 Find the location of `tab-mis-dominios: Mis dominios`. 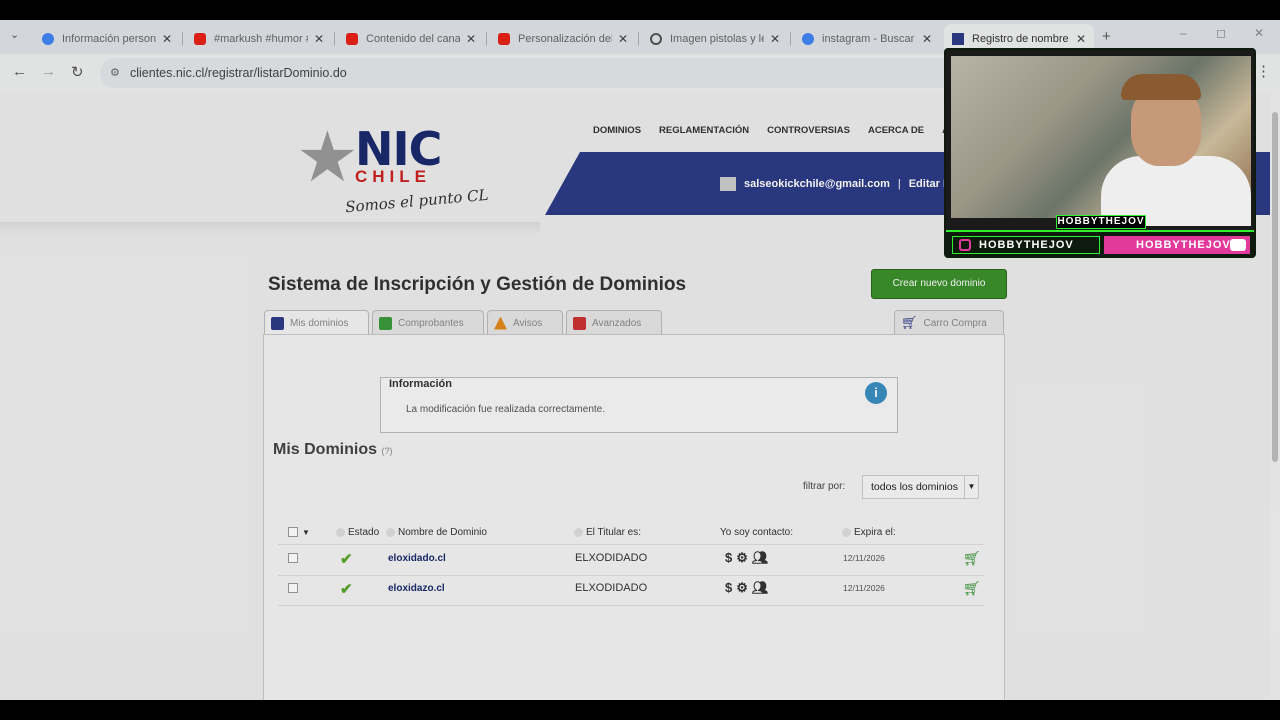

tab-mis-dominios: Mis dominios is located at coordinates (316, 322).